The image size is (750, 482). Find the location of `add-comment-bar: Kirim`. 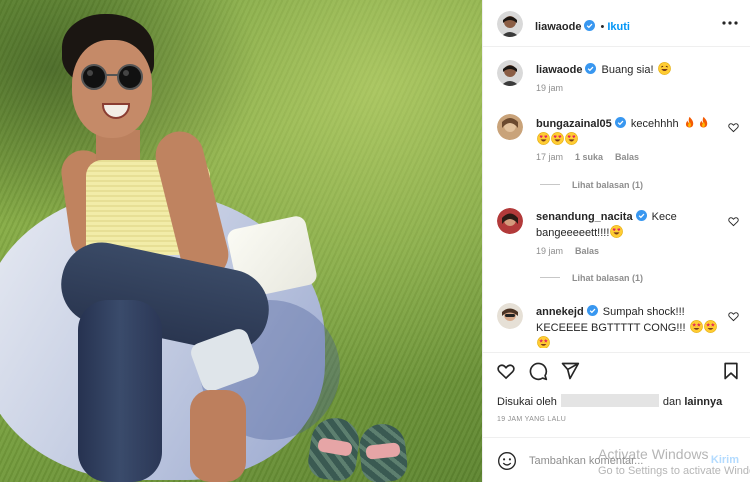

add-comment-bar: Kirim is located at coordinates (616, 459).